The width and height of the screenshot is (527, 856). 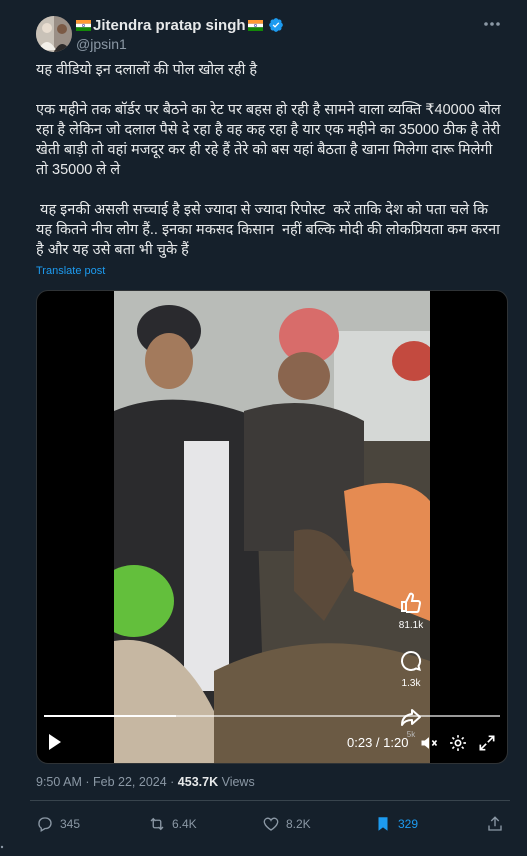 I want to click on video-like-action: 81.1k, so click(x=411, y=611).